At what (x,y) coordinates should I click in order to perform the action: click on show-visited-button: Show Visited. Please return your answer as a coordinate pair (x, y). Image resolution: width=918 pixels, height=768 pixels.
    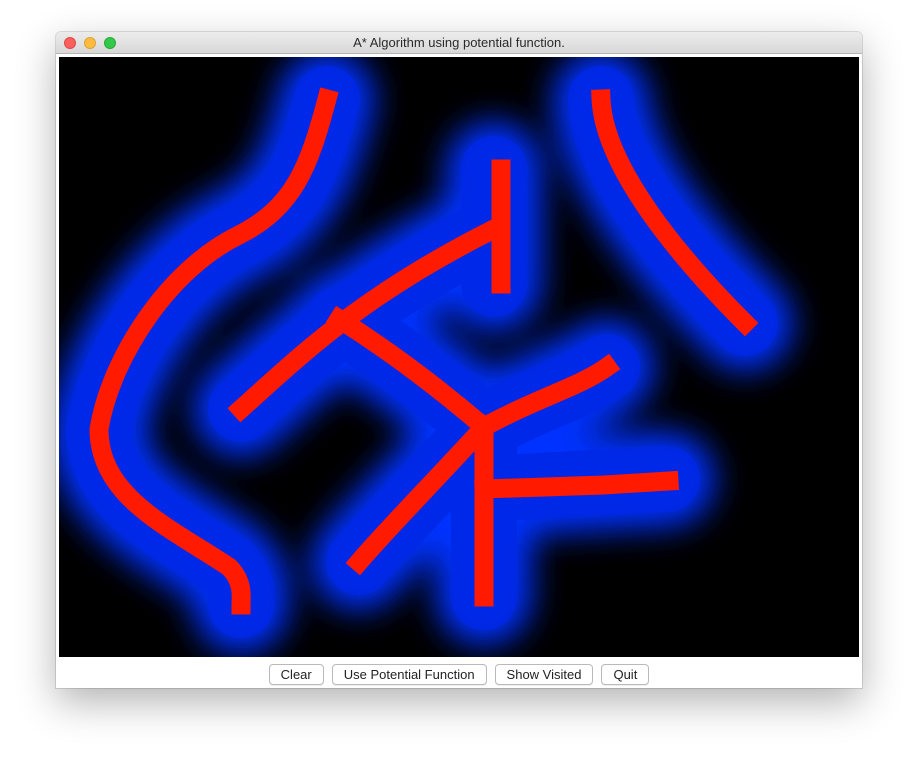
    Looking at the image, I should click on (544, 674).